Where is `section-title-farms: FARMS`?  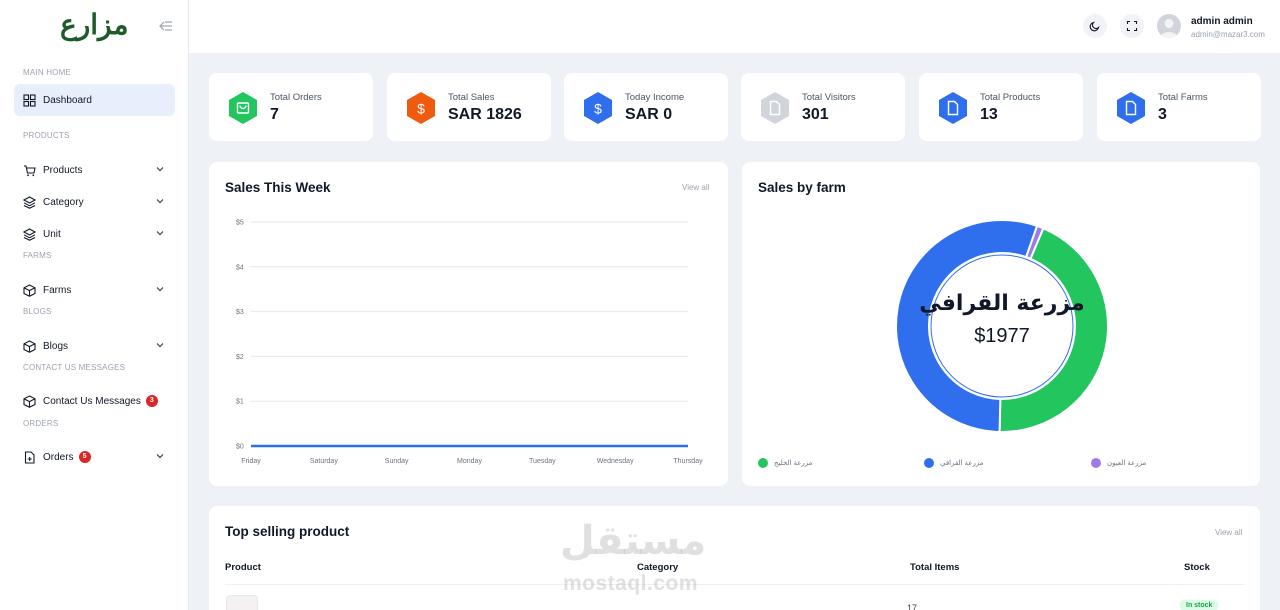 section-title-farms: FARMS is located at coordinates (37, 255).